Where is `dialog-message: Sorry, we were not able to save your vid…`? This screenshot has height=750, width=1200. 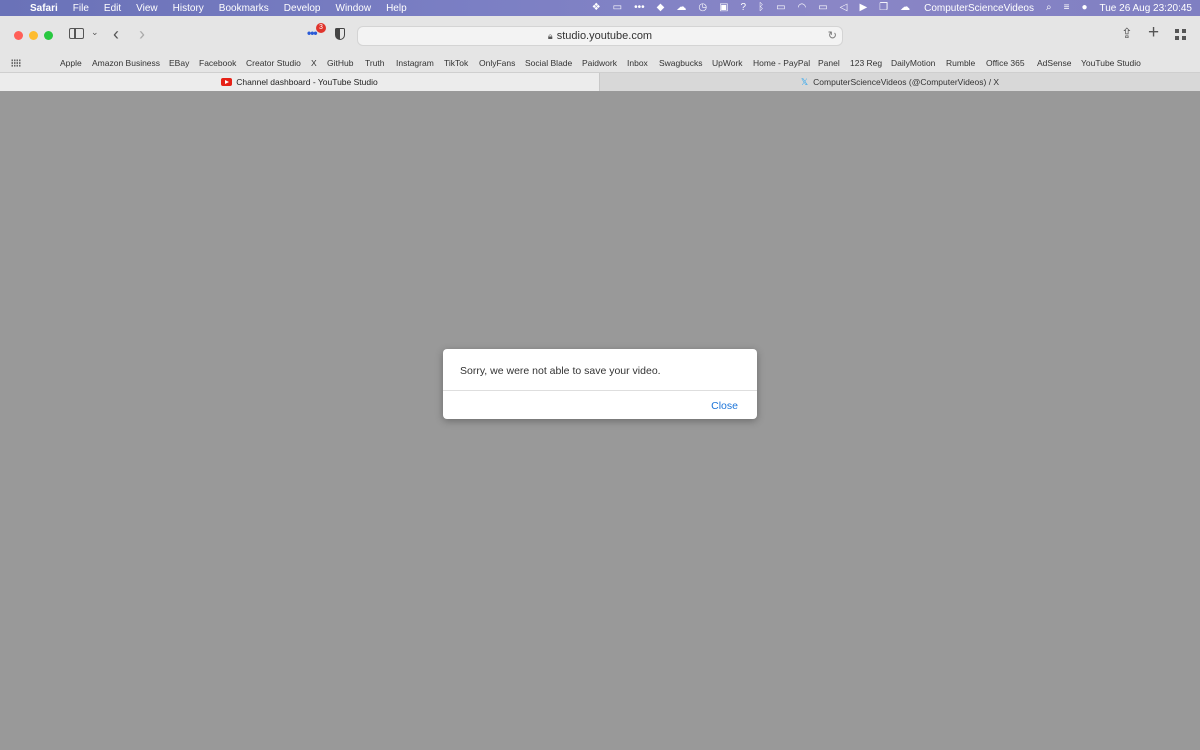 dialog-message: Sorry, we were not able to save your vid… is located at coordinates (560, 371).